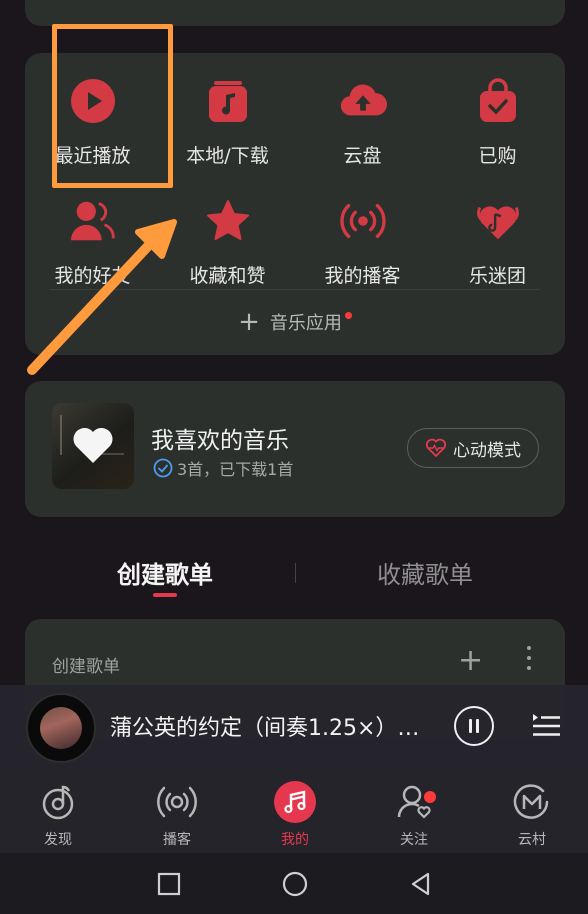  Describe the element at coordinates (295, 449) in the screenshot. I see `liked-music-card: 我喜欢的音乐 3首，已下载1首 心动模式` at that location.